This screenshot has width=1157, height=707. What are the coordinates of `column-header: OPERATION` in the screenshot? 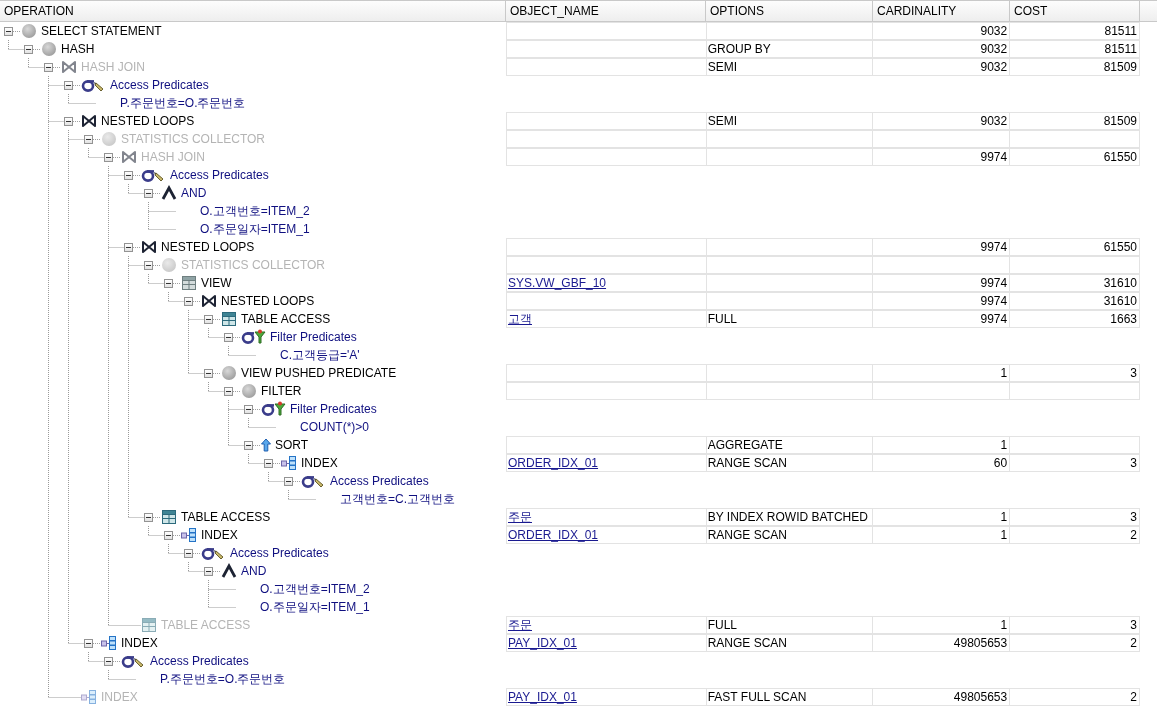 It's located at (253, 11).